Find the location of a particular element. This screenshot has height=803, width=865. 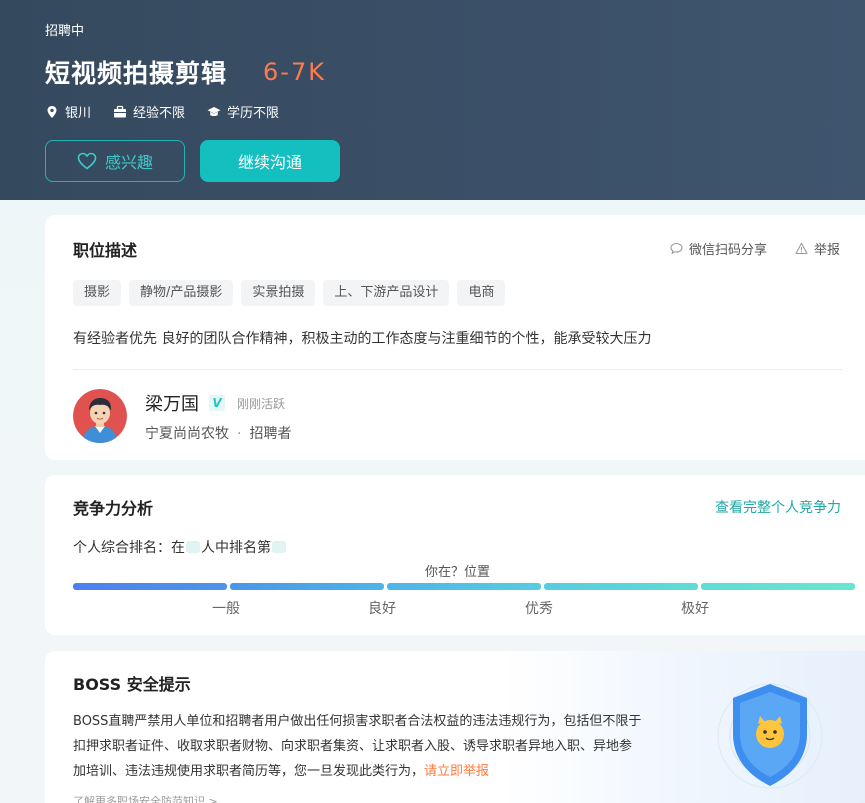

report-now-link: 请立即举报 is located at coordinates (456, 771).